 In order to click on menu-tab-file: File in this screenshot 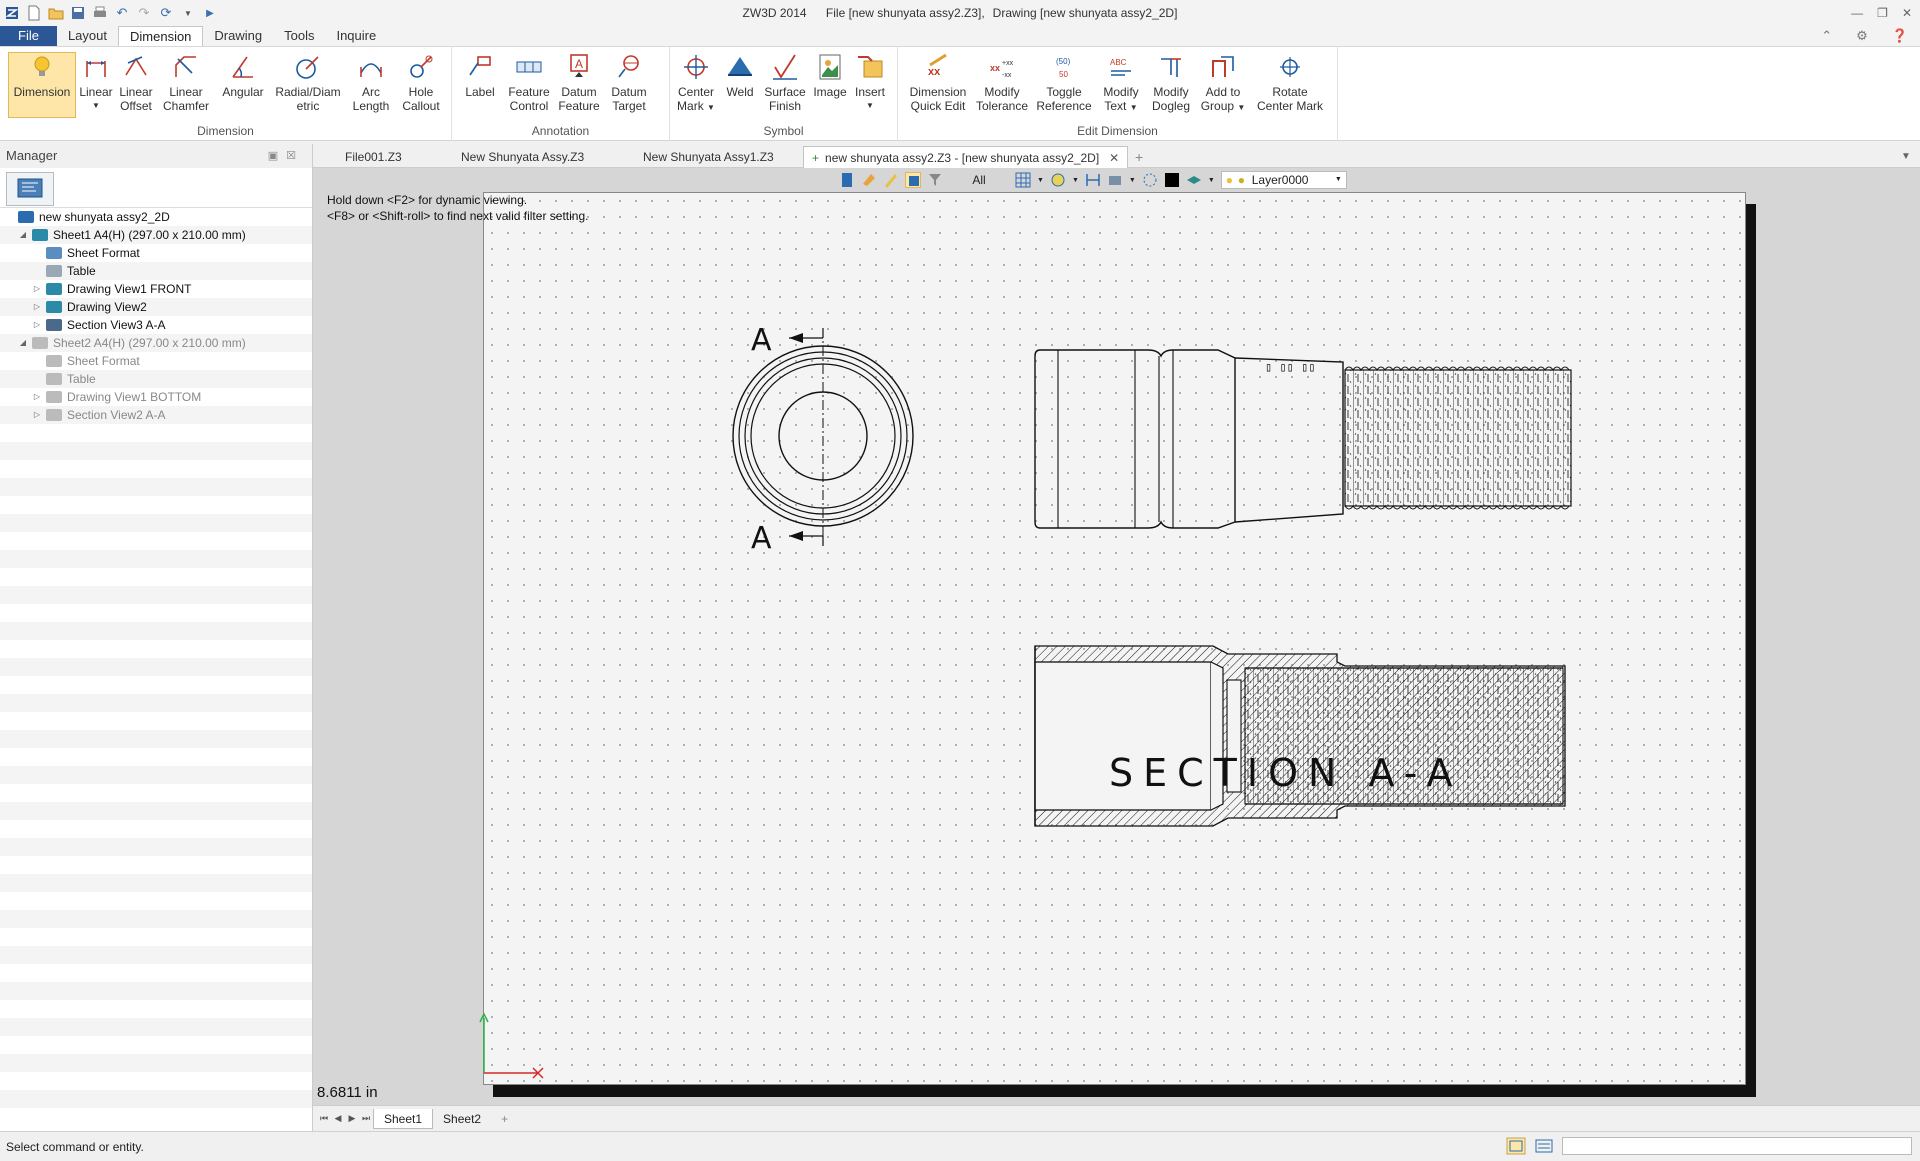, I will do `click(28, 36)`.